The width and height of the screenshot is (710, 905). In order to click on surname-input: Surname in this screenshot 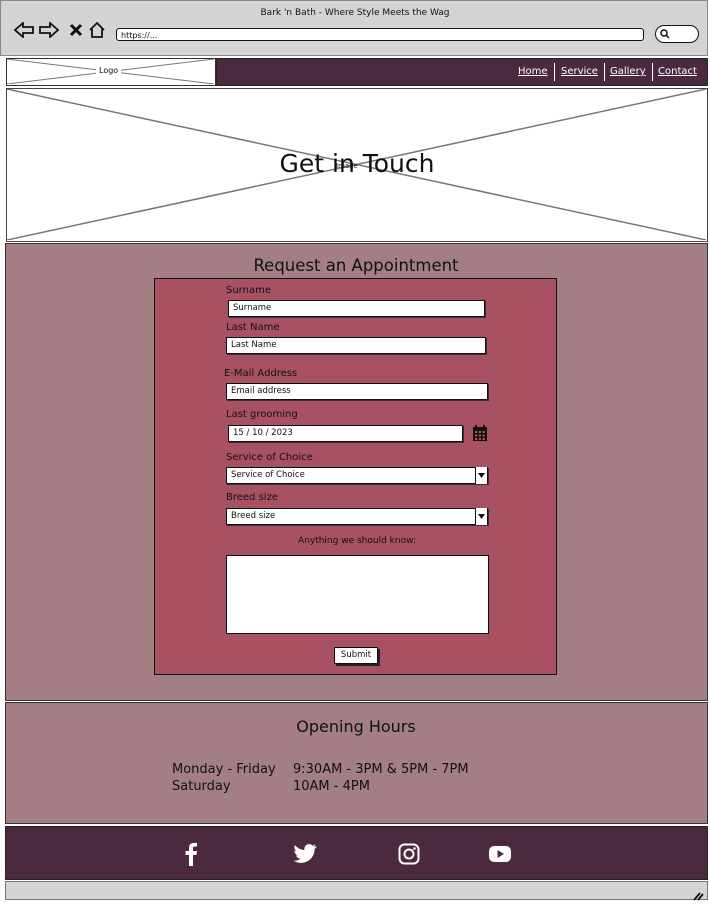, I will do `click(356, 308)`.